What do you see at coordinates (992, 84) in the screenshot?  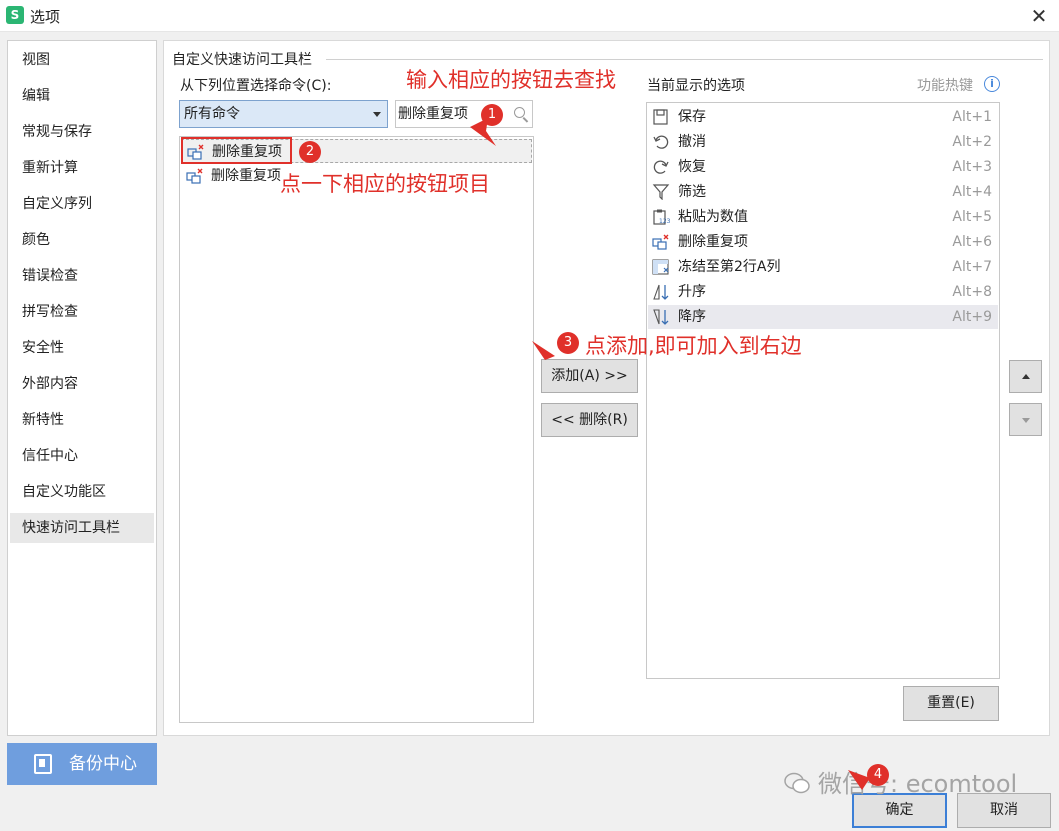 I see `info-icon: i` at bounding box center [992, 84].